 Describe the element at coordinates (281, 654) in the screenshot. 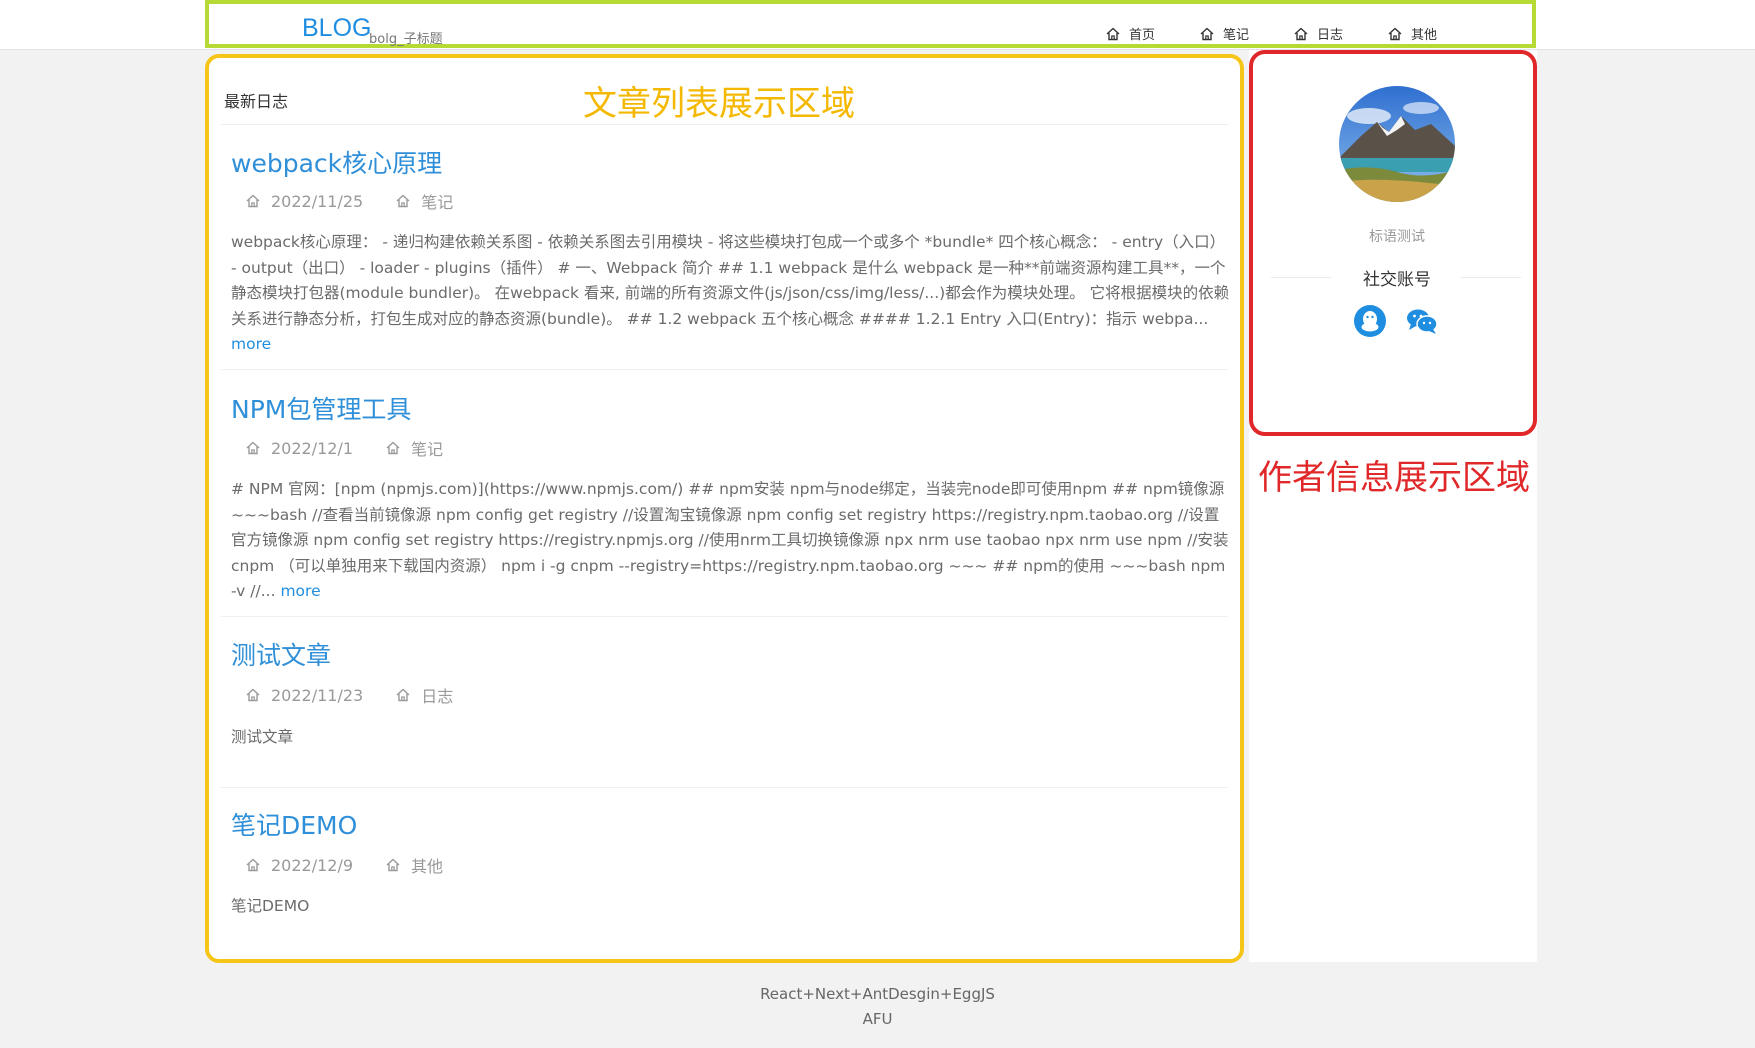

I see `article-title: 测试文章` at that location.